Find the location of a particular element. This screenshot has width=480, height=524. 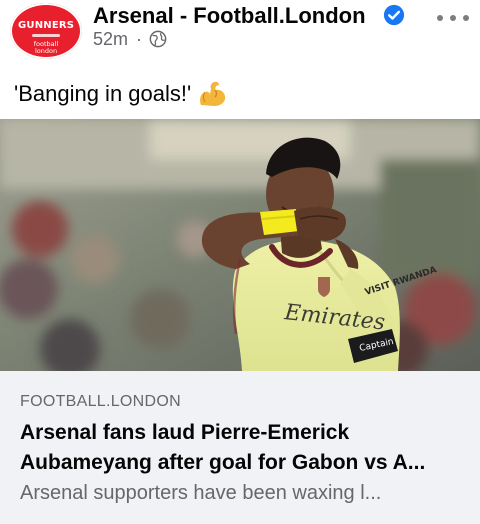

flexed-biceps-emoji-icon is located at coordinates (213, 93).